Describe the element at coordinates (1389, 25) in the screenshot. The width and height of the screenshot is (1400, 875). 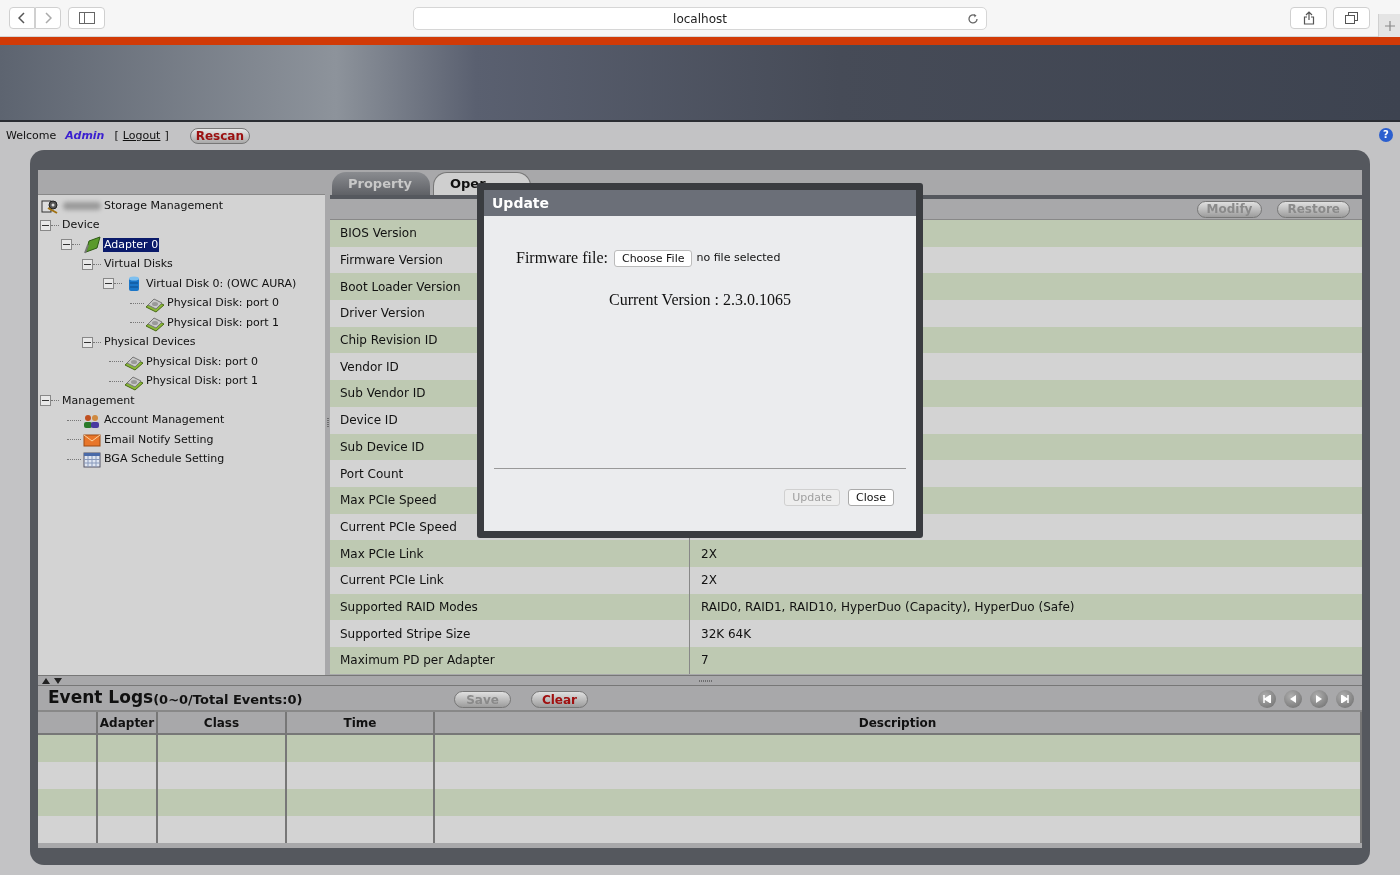
I see `plus-icon` at that location.